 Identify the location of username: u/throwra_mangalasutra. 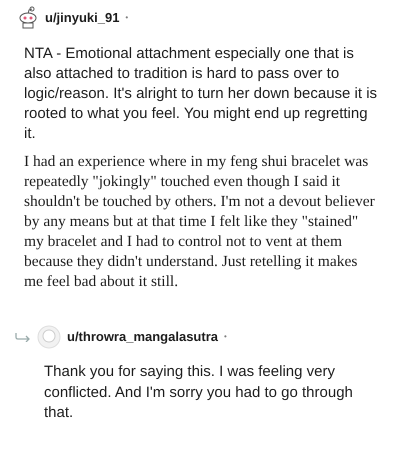
(142, 337).